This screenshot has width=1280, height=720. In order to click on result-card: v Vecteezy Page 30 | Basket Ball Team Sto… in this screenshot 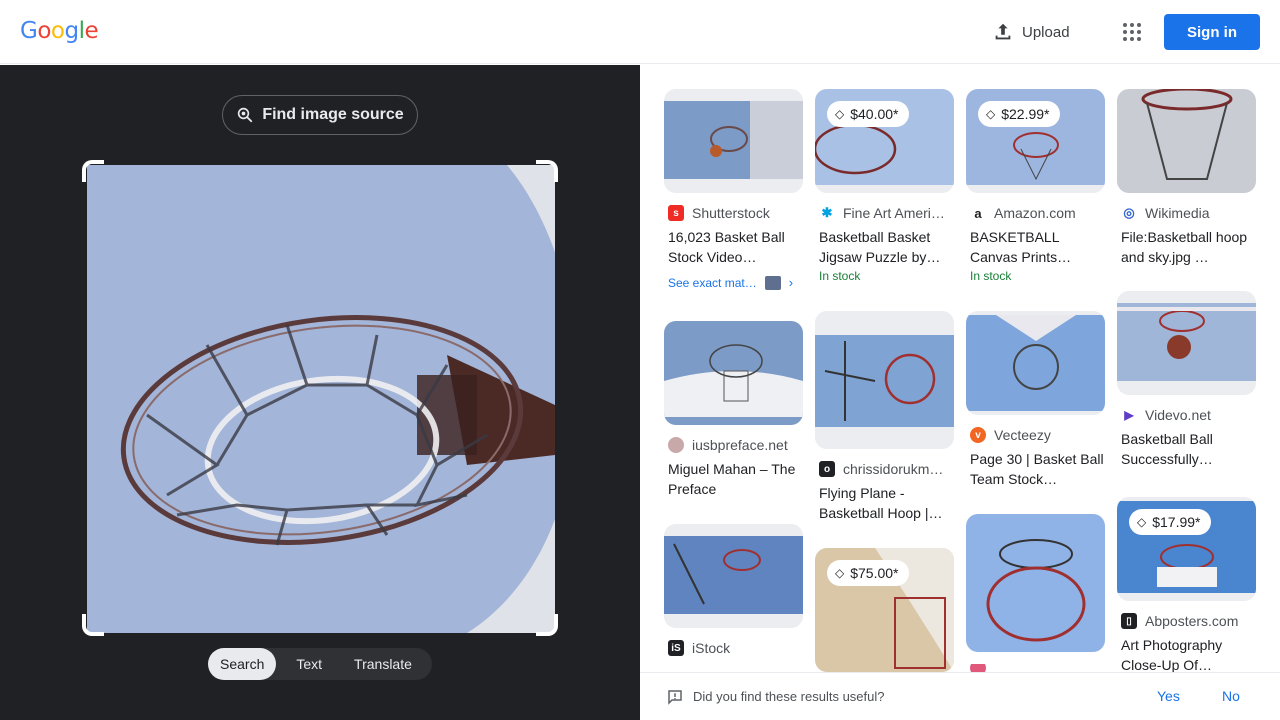, I will do `click(1035, 400)`.